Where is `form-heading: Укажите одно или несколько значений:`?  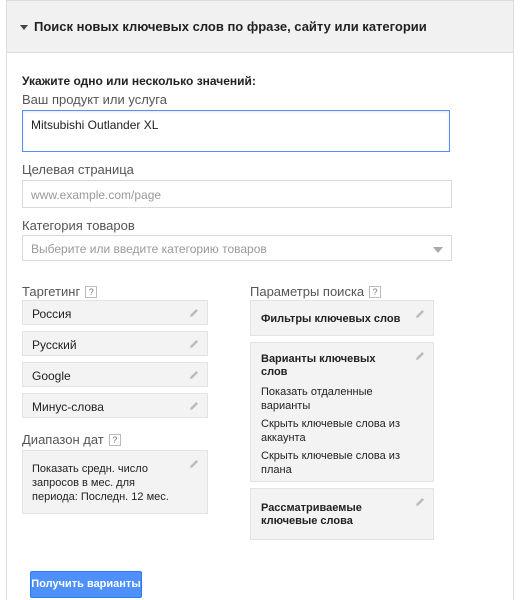 form-heading: Укажите одно или несколько значений: is located at coordinates (139, 81).